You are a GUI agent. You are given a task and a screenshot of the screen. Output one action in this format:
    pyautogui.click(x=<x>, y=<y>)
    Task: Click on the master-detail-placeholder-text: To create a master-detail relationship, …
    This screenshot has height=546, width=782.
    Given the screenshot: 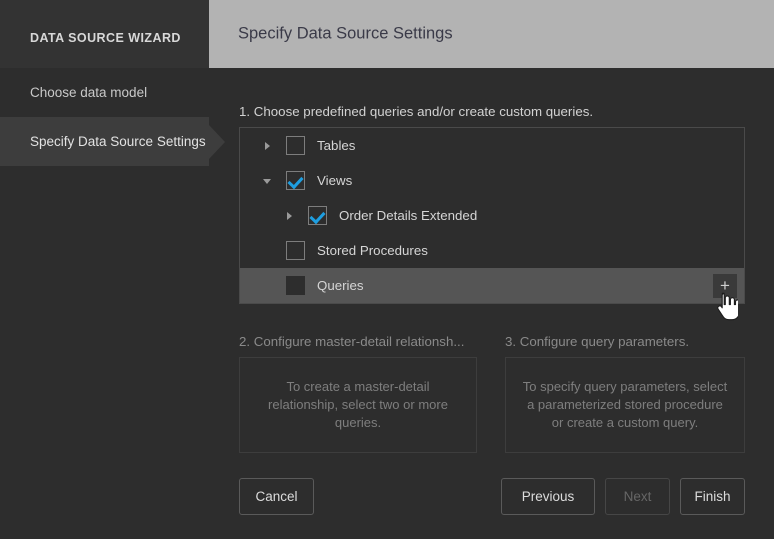 What is the action you would take?
    pyautogui.click(x=358, y=404)
    